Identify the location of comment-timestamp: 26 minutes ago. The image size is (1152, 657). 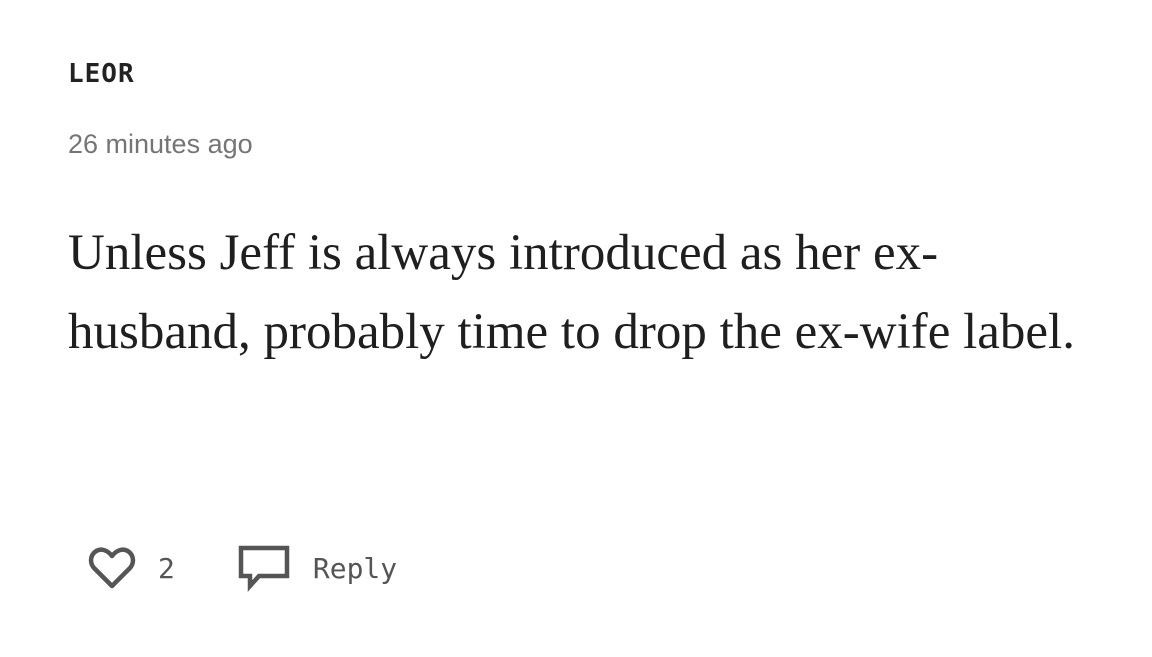
(160, 144).